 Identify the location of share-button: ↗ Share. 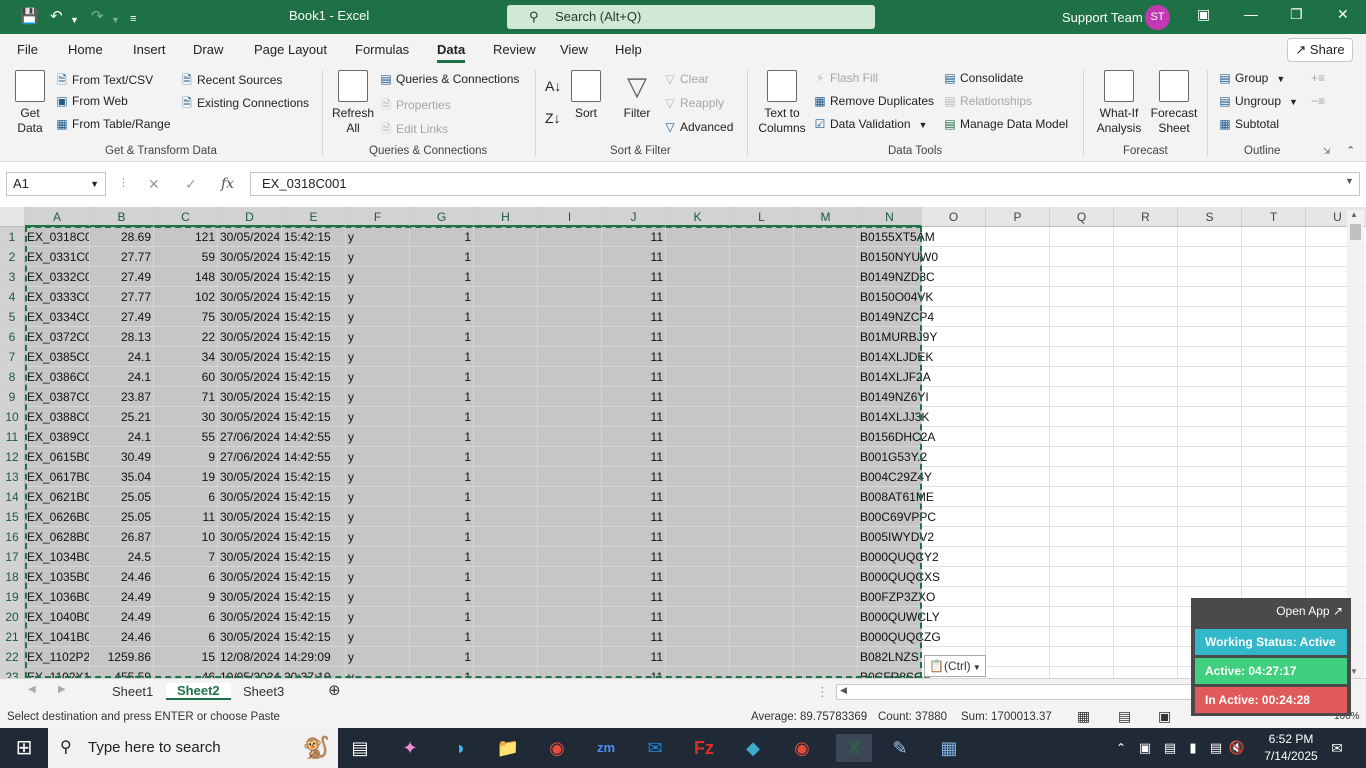
(1320, 50).